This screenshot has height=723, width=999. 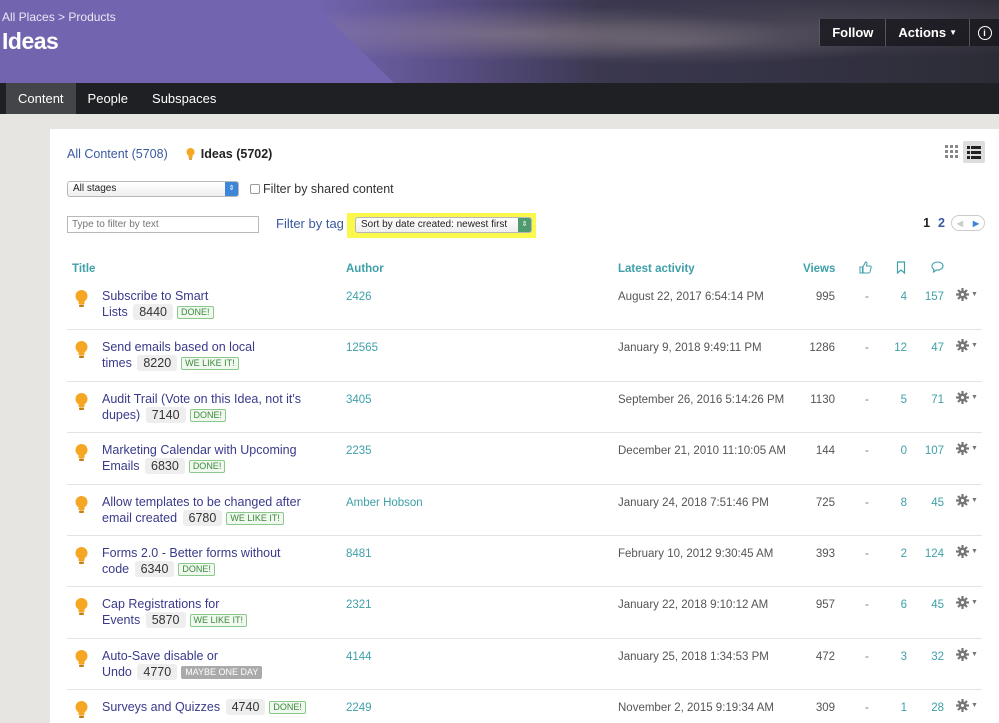 I want to click on select-arrows-icon: ⇕, so click(x=524, y=225).